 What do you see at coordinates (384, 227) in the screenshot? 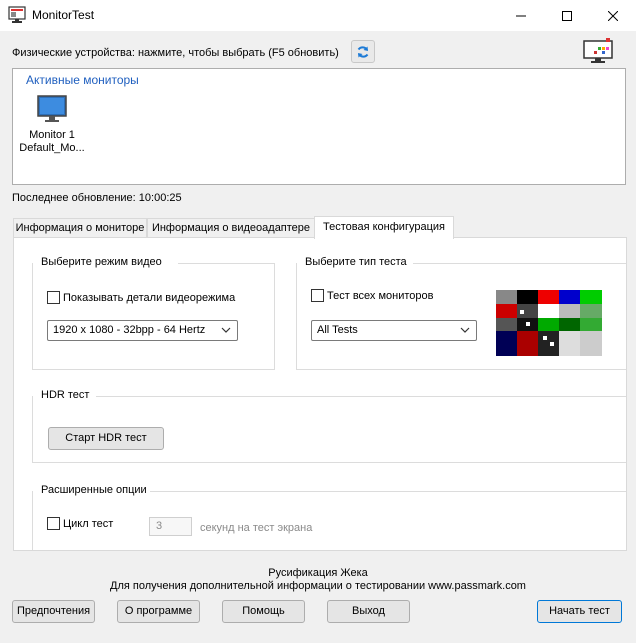
I see `tab-test-config: Тестовая конфигурация` at bounding box center [384, 227].